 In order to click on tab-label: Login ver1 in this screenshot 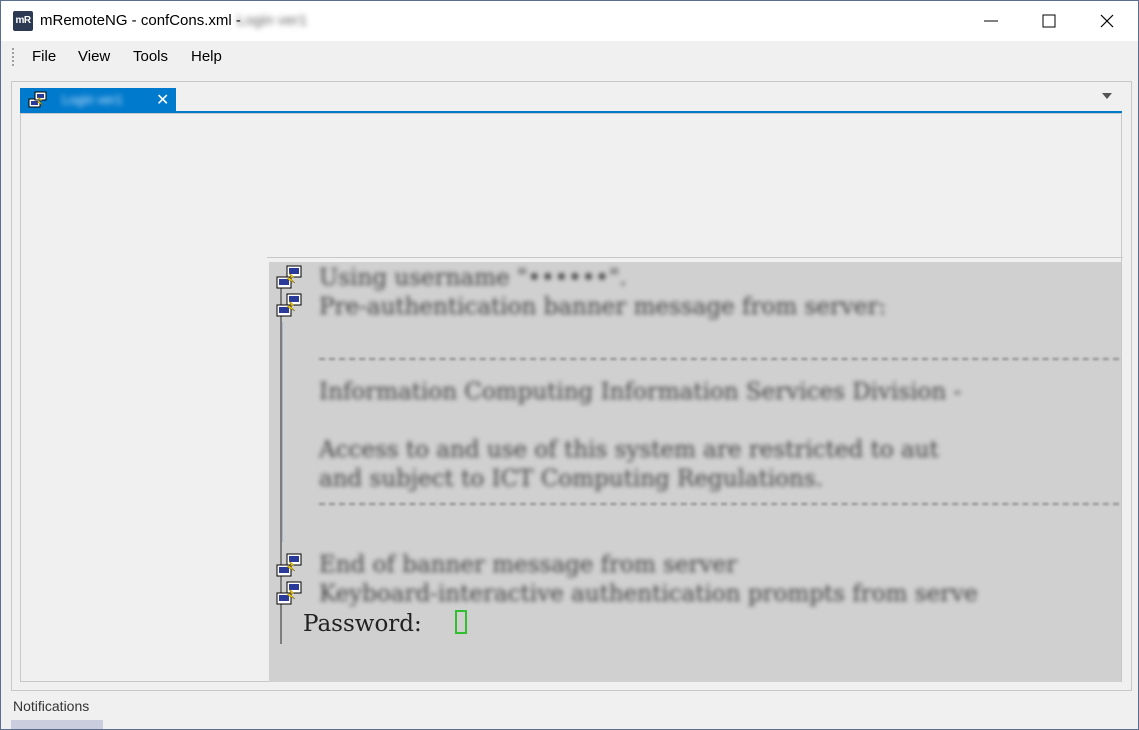, I will do `click(92, 99)`.